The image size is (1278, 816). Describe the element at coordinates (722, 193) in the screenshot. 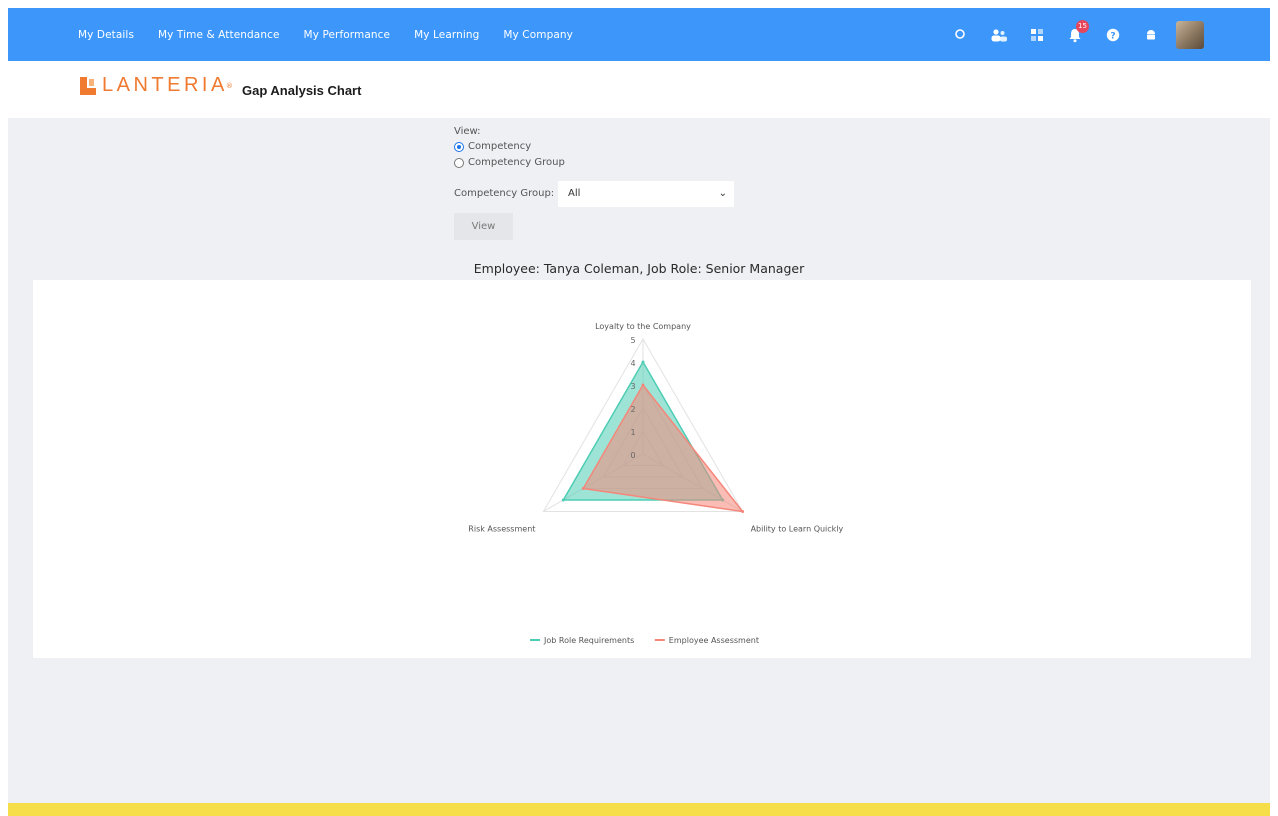

I see `chevron-down-icon: ⌄` at that location.